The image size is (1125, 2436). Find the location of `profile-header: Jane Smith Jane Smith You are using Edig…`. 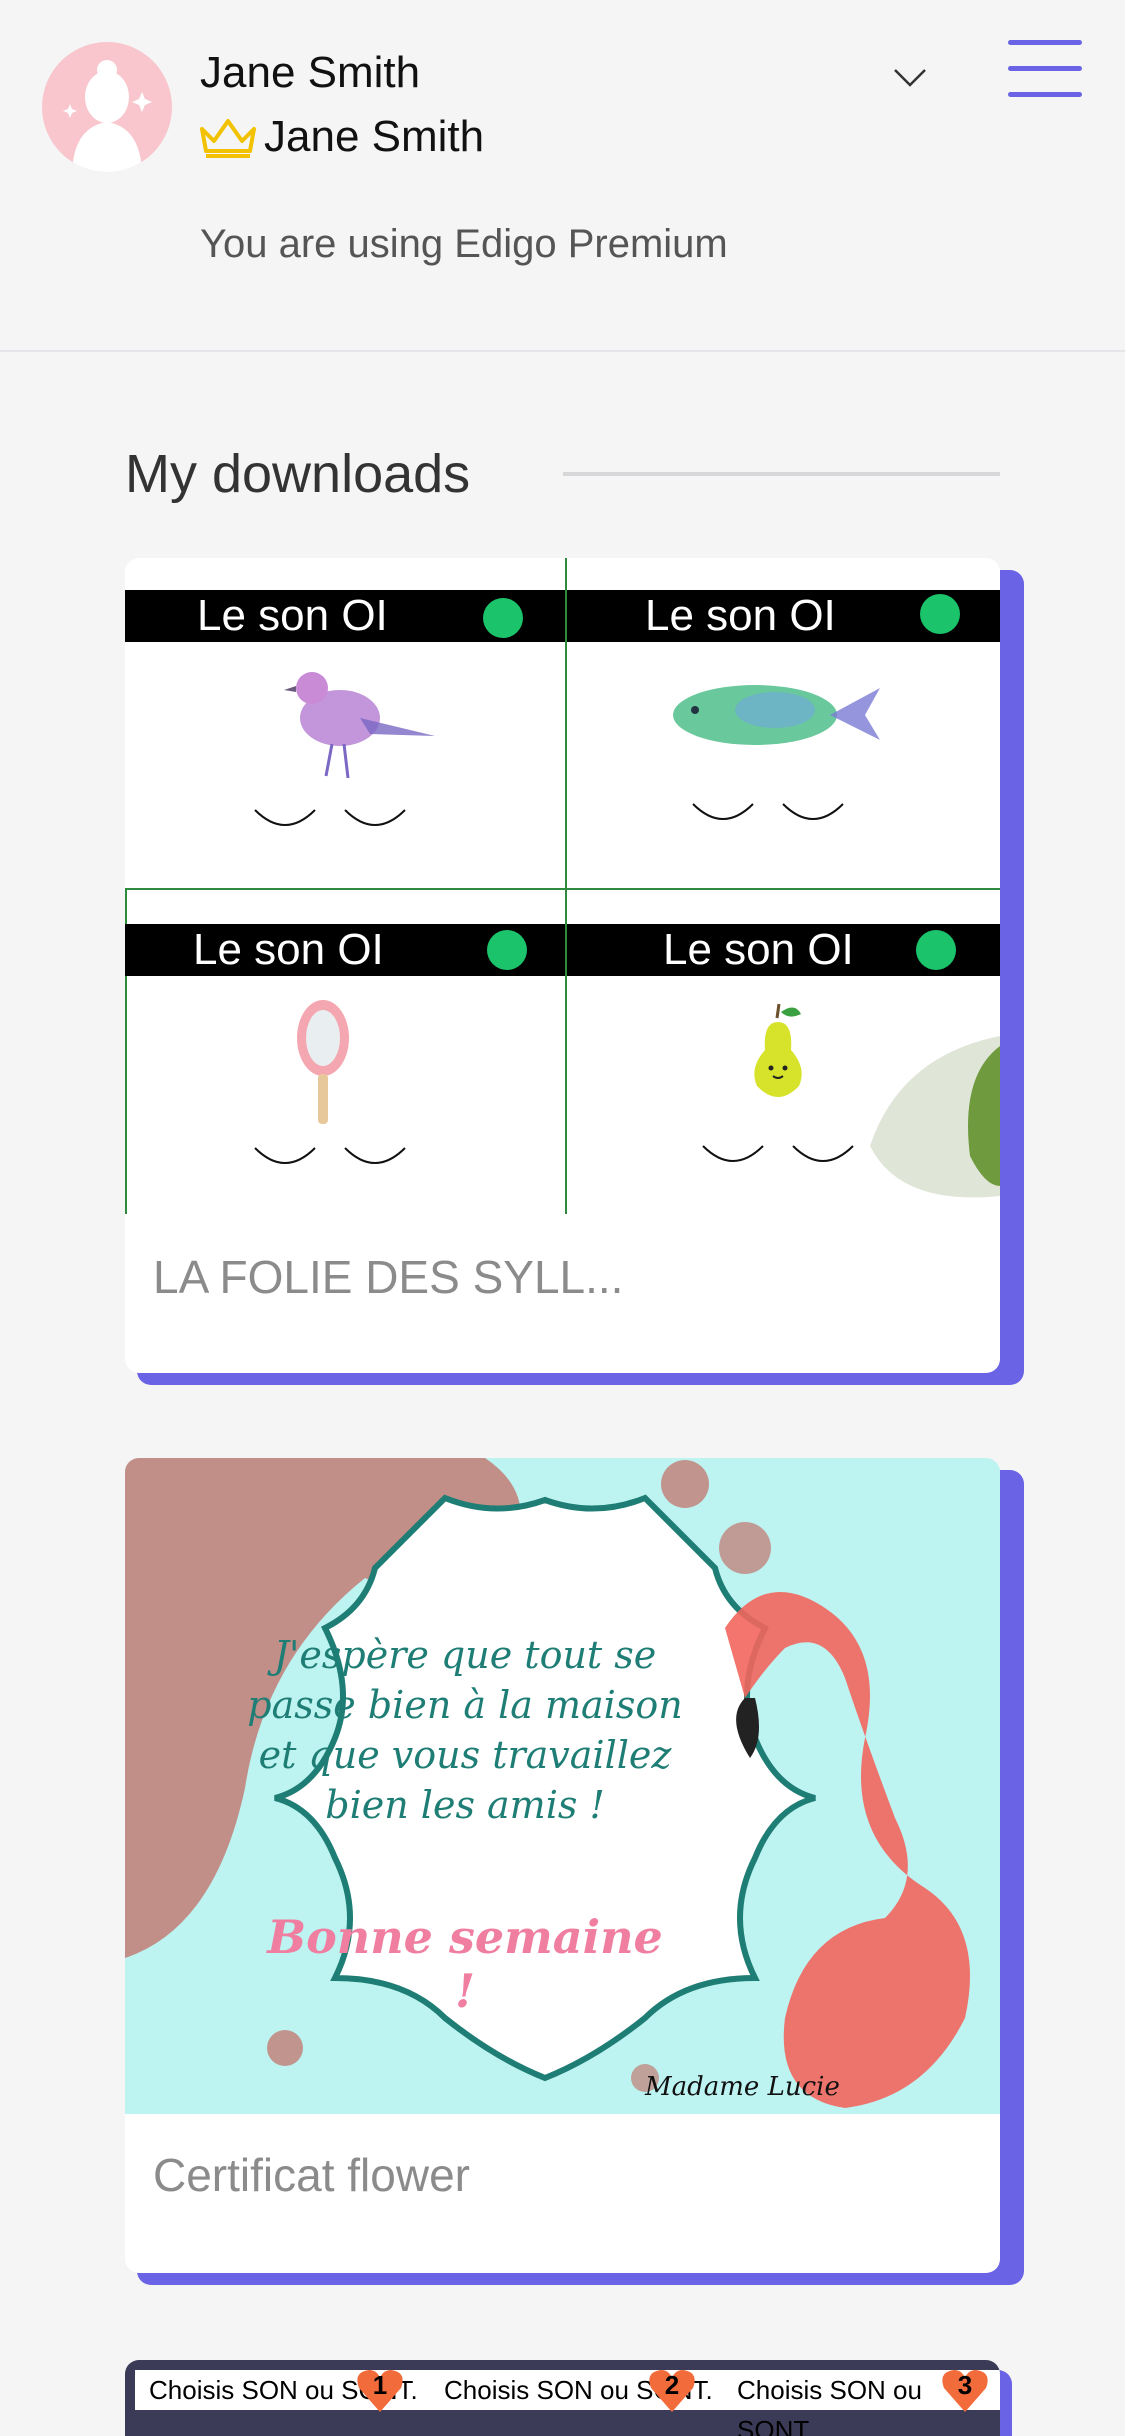

profile-header: Jane Smith Jane Smith You are using Edig… is located at coordinates (562, 176).